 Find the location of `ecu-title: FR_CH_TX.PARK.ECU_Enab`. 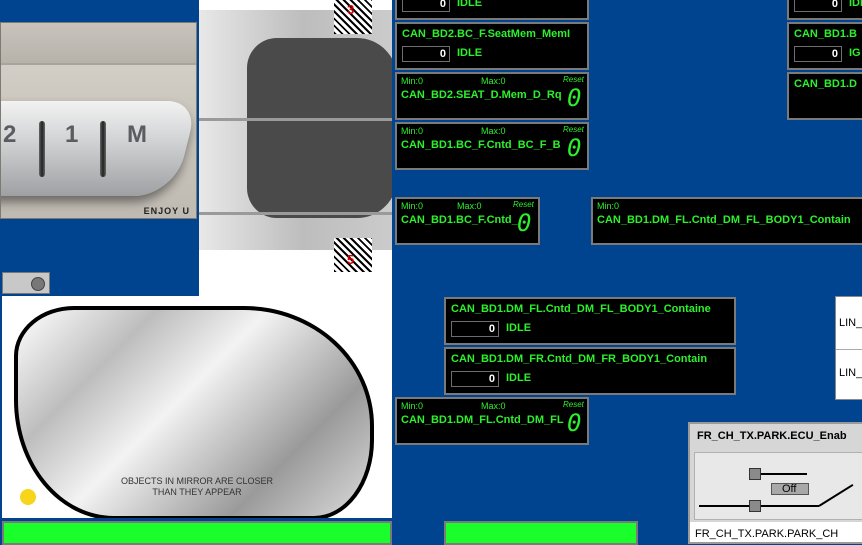

ecu-title: FR_CH_TX.PARK.ECU_Enab is located at coordinates (772, 436).